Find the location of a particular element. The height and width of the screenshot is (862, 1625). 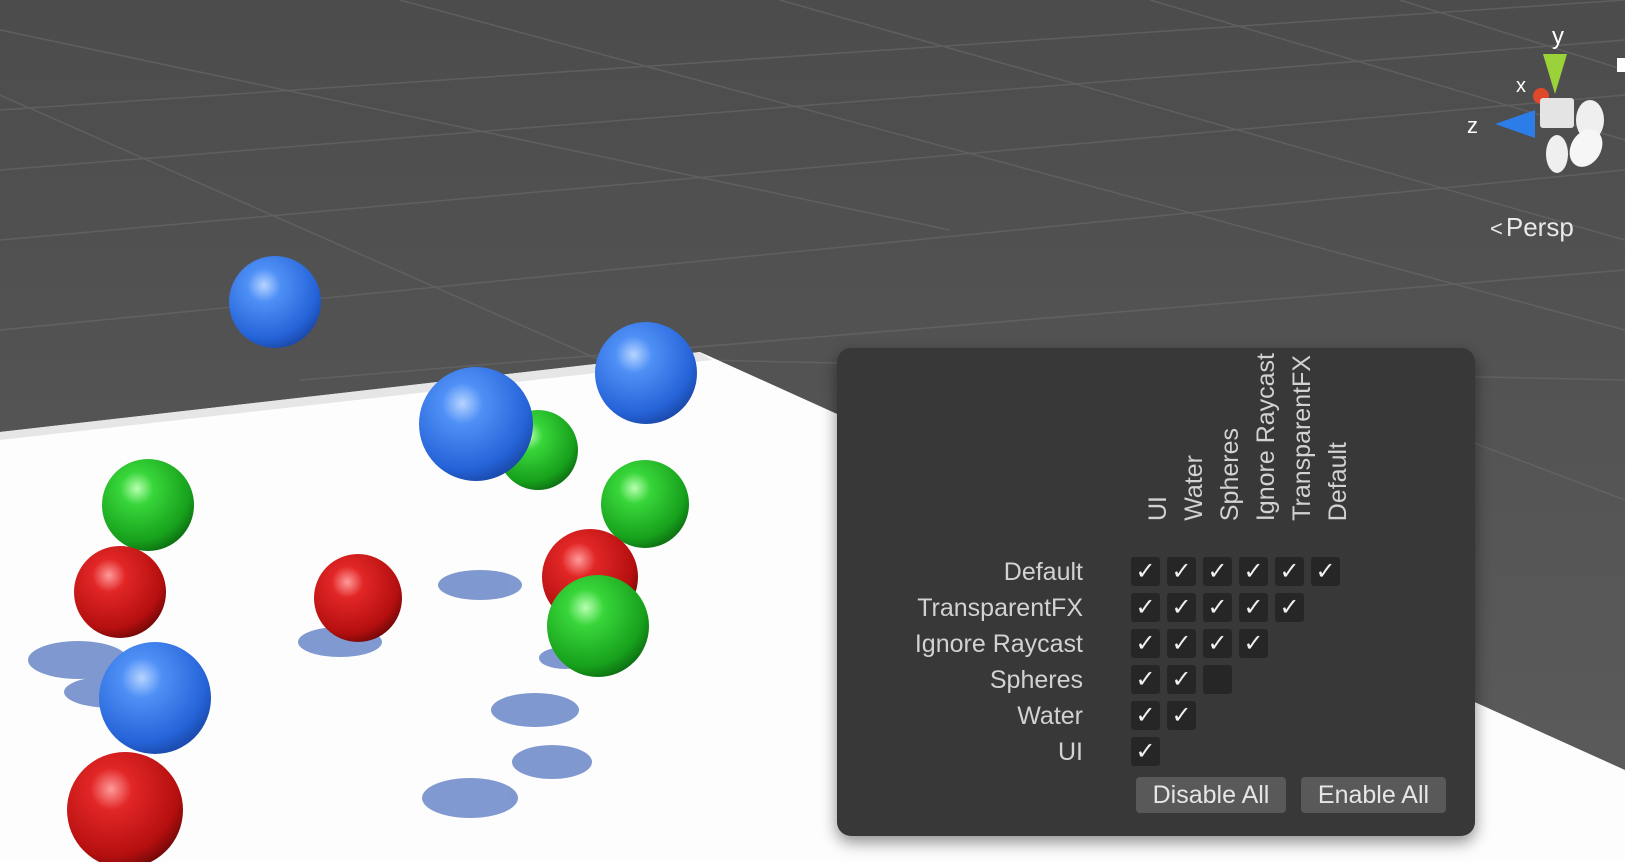

column-label: UI is located at coordinates (1158, 508).